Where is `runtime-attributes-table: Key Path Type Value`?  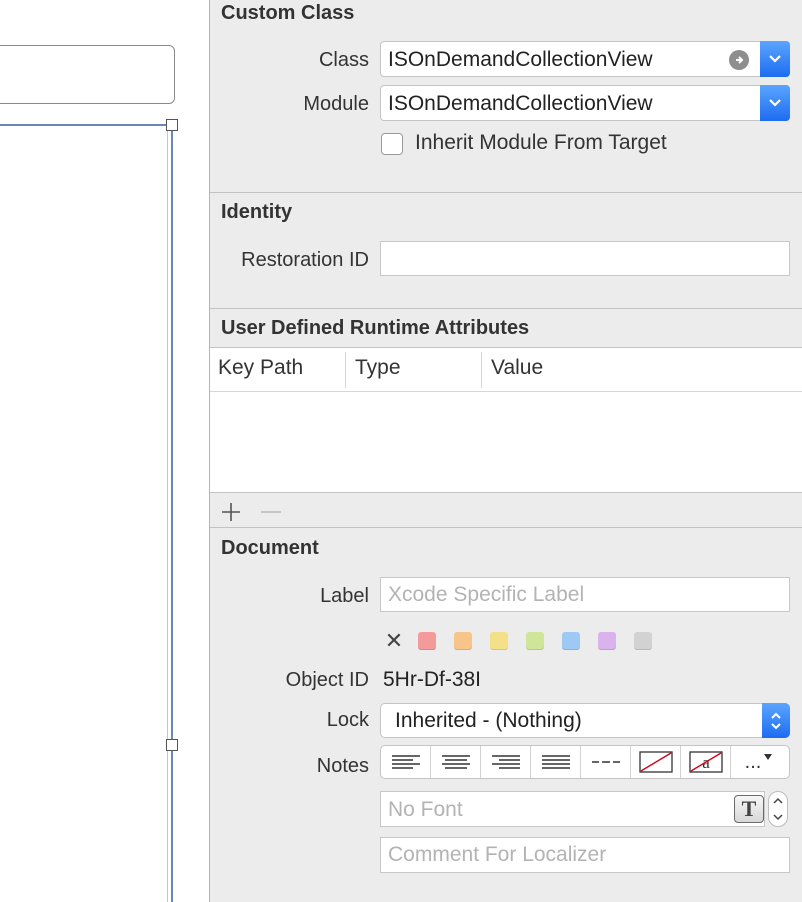 runtime-attributes-table: Key Path Type Value is located at coordinates (506, 420).